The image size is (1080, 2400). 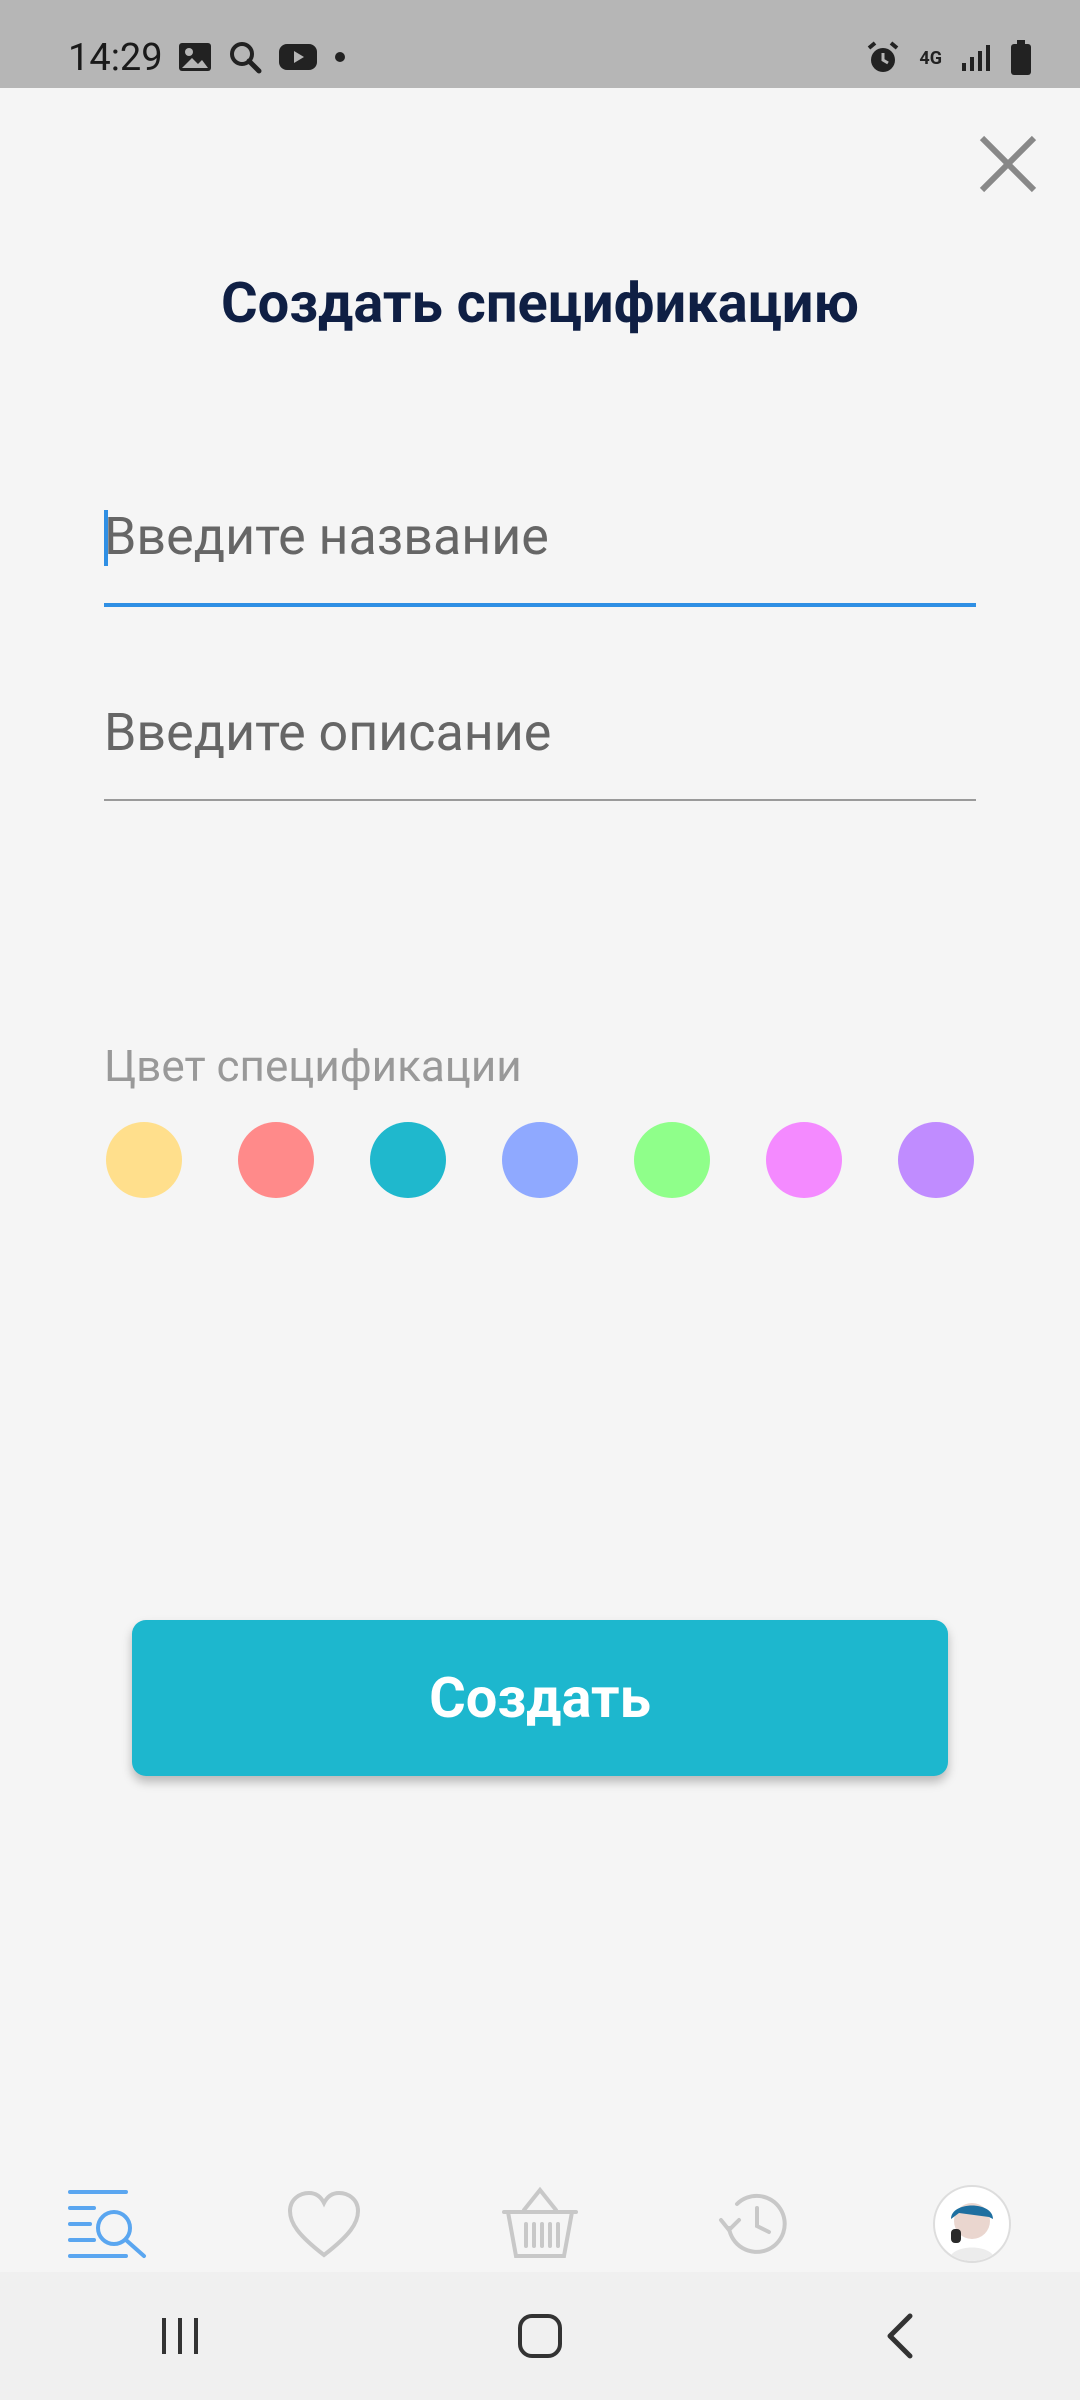 What do you see at coordinates (936, 1160) in the screenshot?
I see `color-option-purple` at bounding box center [936, 1160].